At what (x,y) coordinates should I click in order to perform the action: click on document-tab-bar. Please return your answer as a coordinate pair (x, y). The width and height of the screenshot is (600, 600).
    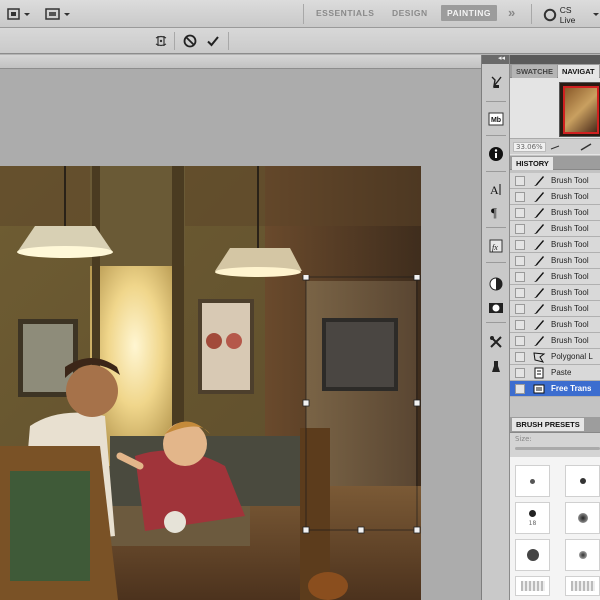
    Looking at the image, I should click on (240, 62).